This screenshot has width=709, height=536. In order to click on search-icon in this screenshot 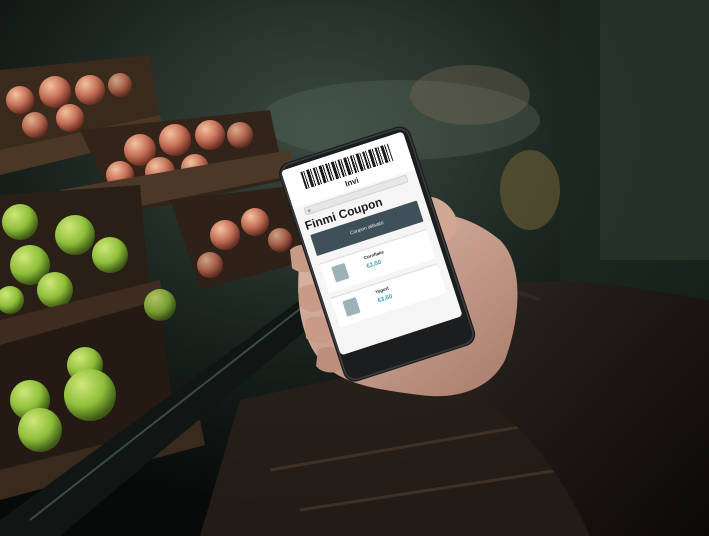, I will do `click(309, 210)`.